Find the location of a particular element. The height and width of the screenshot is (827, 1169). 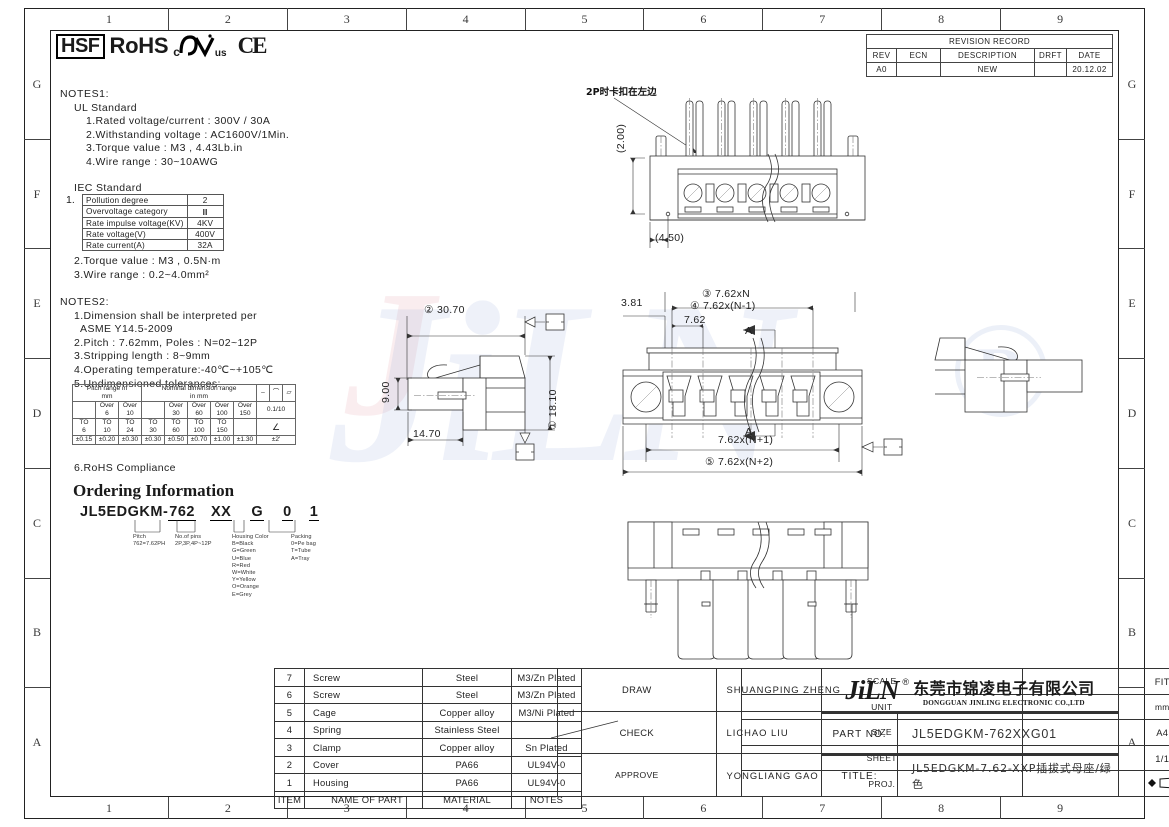

revision-header-rev: REV is located at coordinates (881, 55).